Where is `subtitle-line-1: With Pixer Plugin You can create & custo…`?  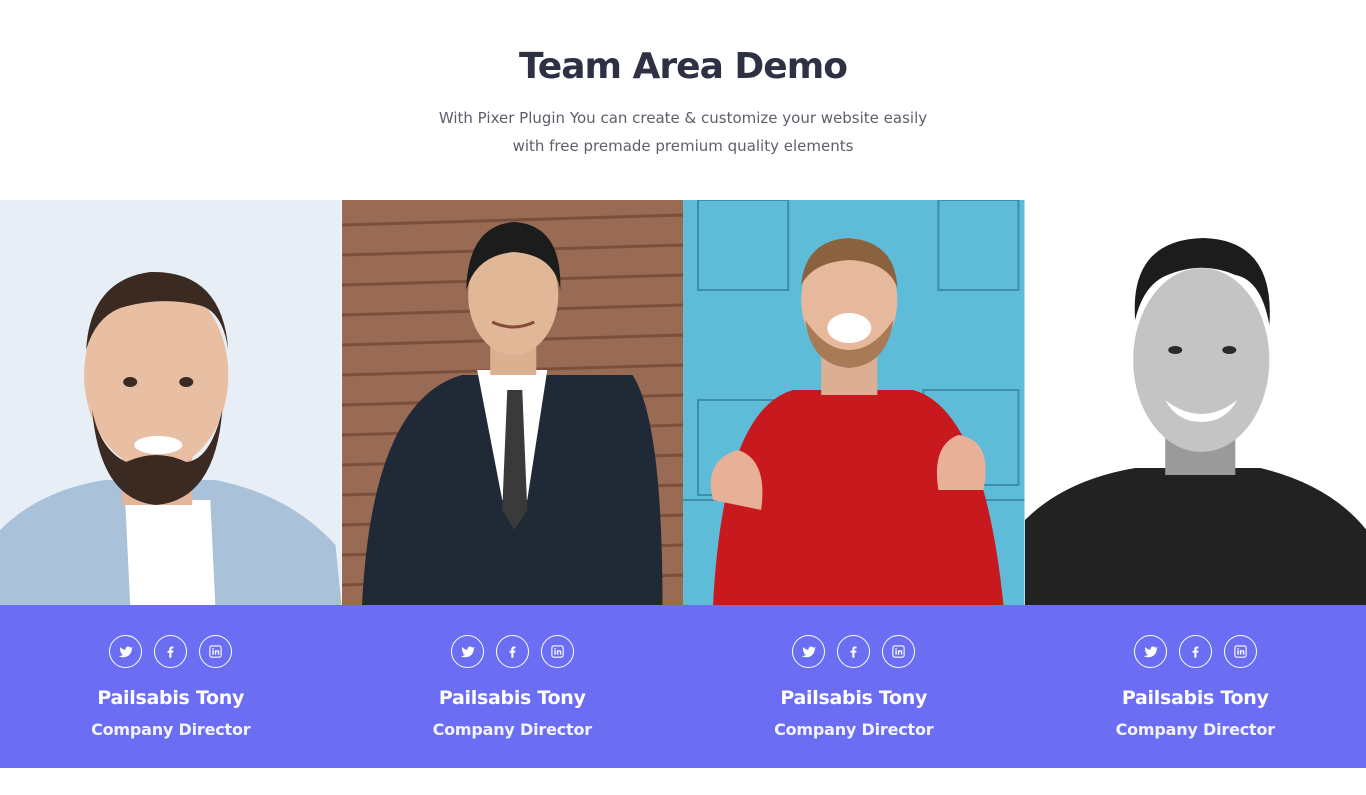
subtitle-line-1: With Pixer Plugin You can create & custo… is located at coordinates (683, 118).